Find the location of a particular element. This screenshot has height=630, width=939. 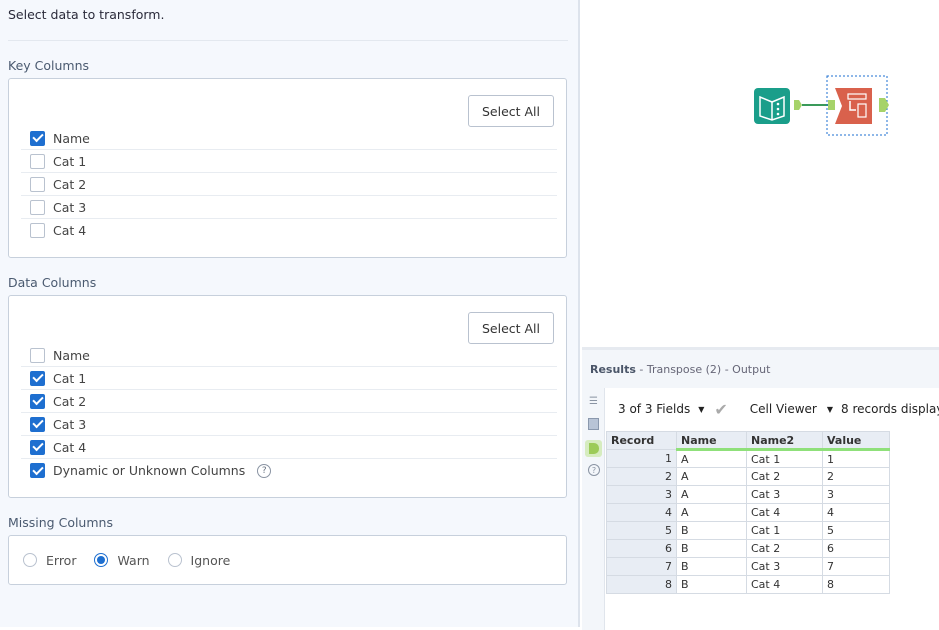

metadata-icon is located at coordinates (593, 423).